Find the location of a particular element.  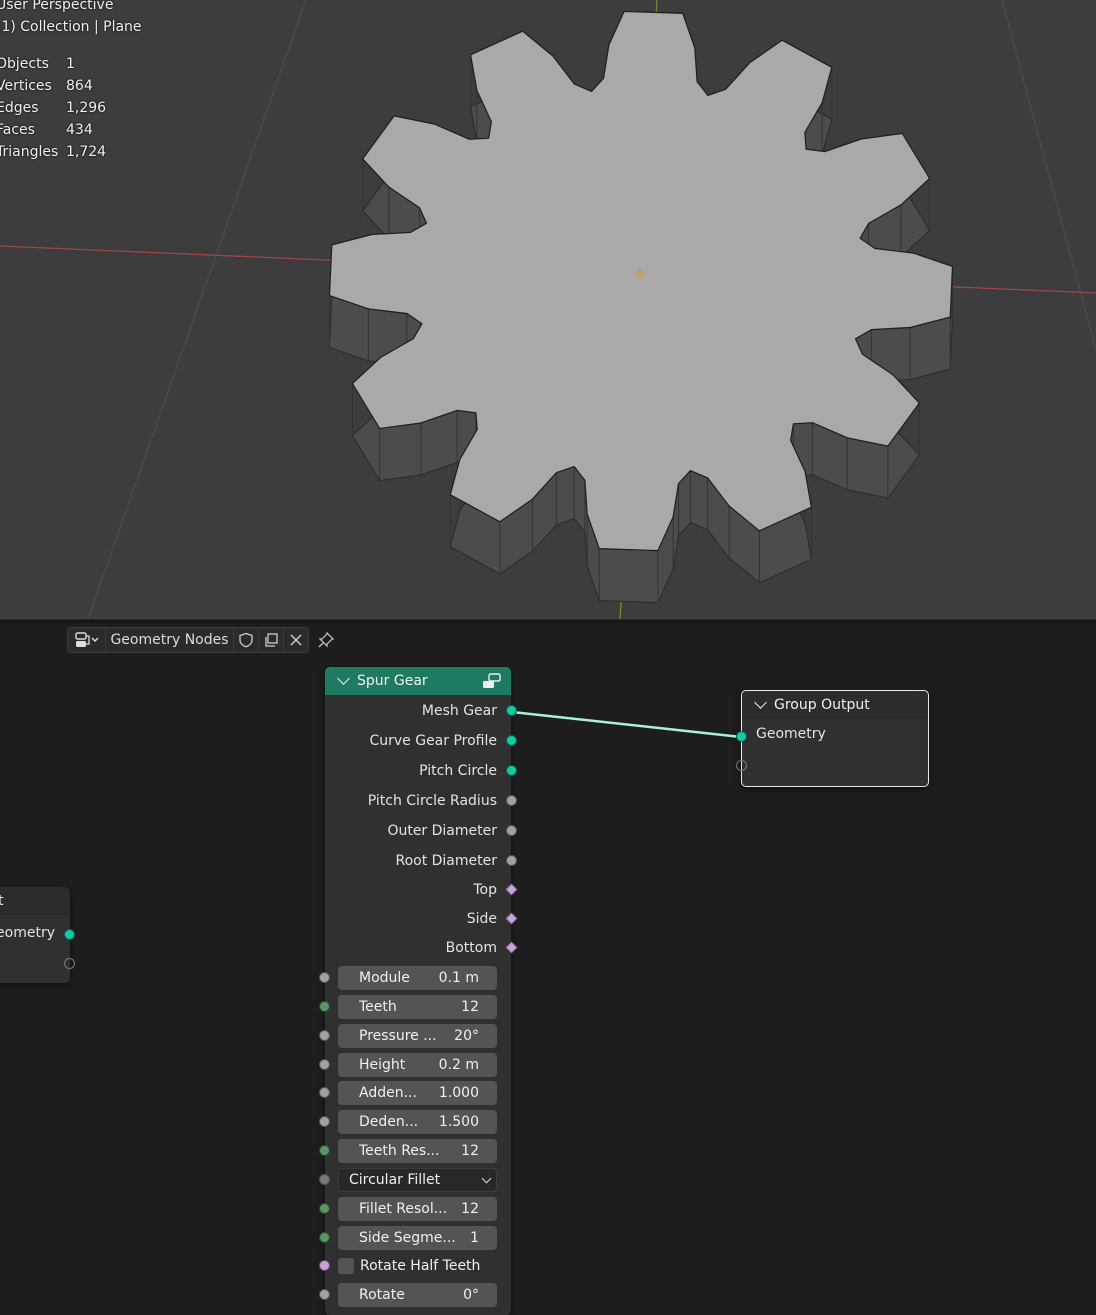

input-socket-empty is located at coordinates (741, 765).